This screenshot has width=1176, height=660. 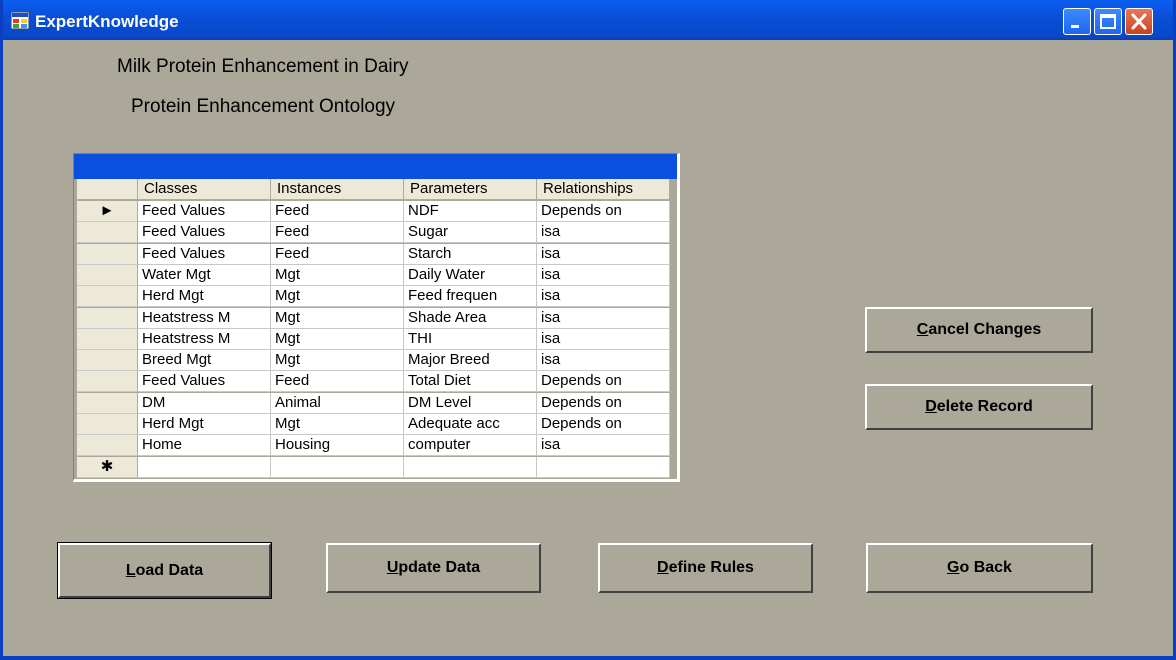 I want to click on go-back-label: Go Back, so click(x=979, y=567).